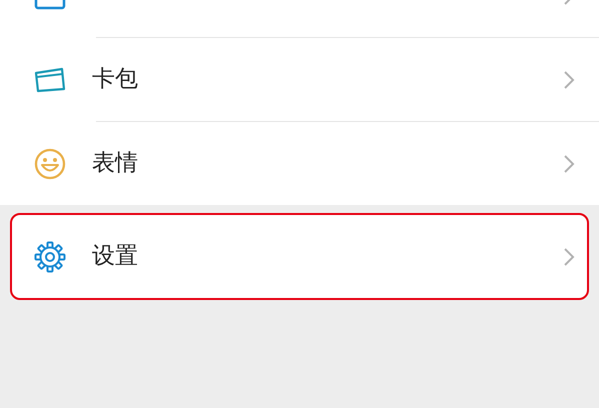 The image size is (599, 408). I want to click on settings-icon, so click(50, 256).